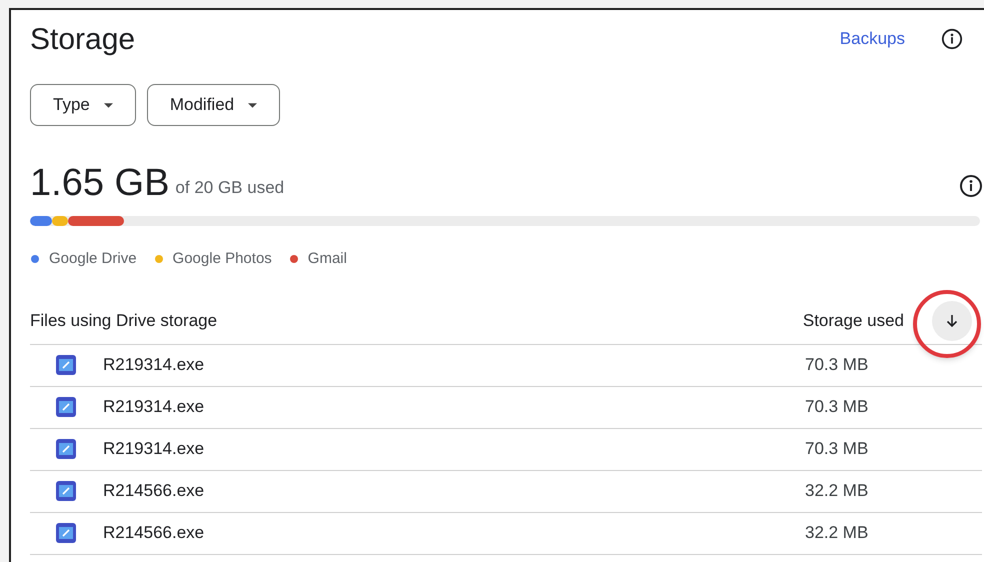 This screenshot has height=562, width=984. Describe the element at coordinates (83, 40) in the screenshot. I see `page-title: Storage` at that location.